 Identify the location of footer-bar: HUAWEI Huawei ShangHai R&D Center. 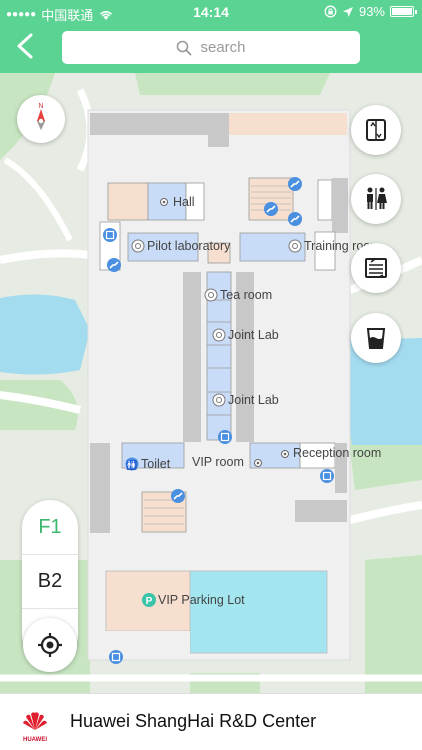
(211, 721).